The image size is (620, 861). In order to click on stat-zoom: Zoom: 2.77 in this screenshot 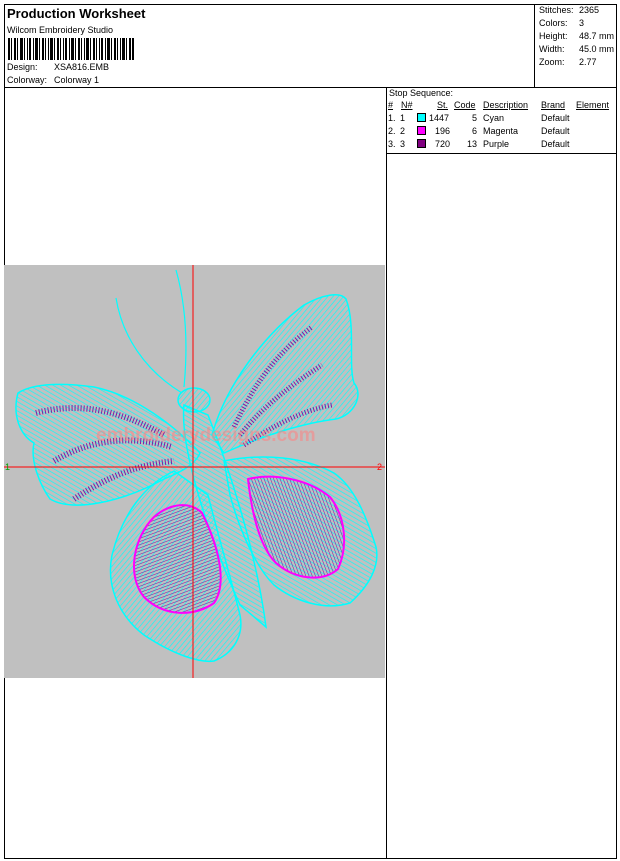, I will do `click(568, 62)`.